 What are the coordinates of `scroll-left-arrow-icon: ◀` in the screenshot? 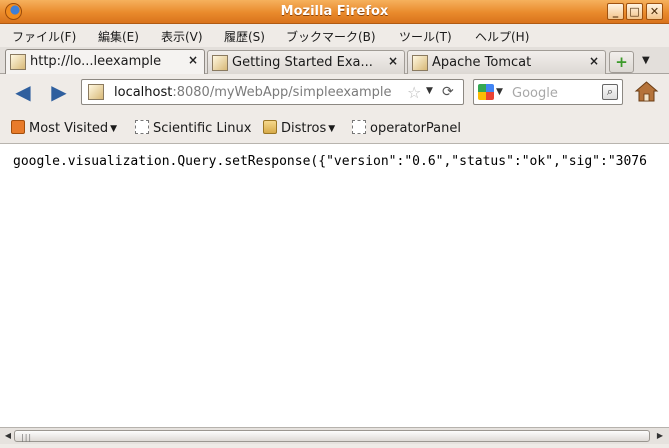 It's located at (8, 436).